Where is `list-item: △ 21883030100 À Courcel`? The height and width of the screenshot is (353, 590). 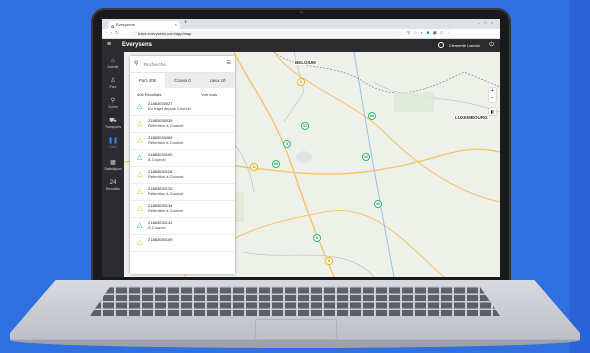
list-item: △ 21883030100 À Courcel is located at coordinates (182, 158).